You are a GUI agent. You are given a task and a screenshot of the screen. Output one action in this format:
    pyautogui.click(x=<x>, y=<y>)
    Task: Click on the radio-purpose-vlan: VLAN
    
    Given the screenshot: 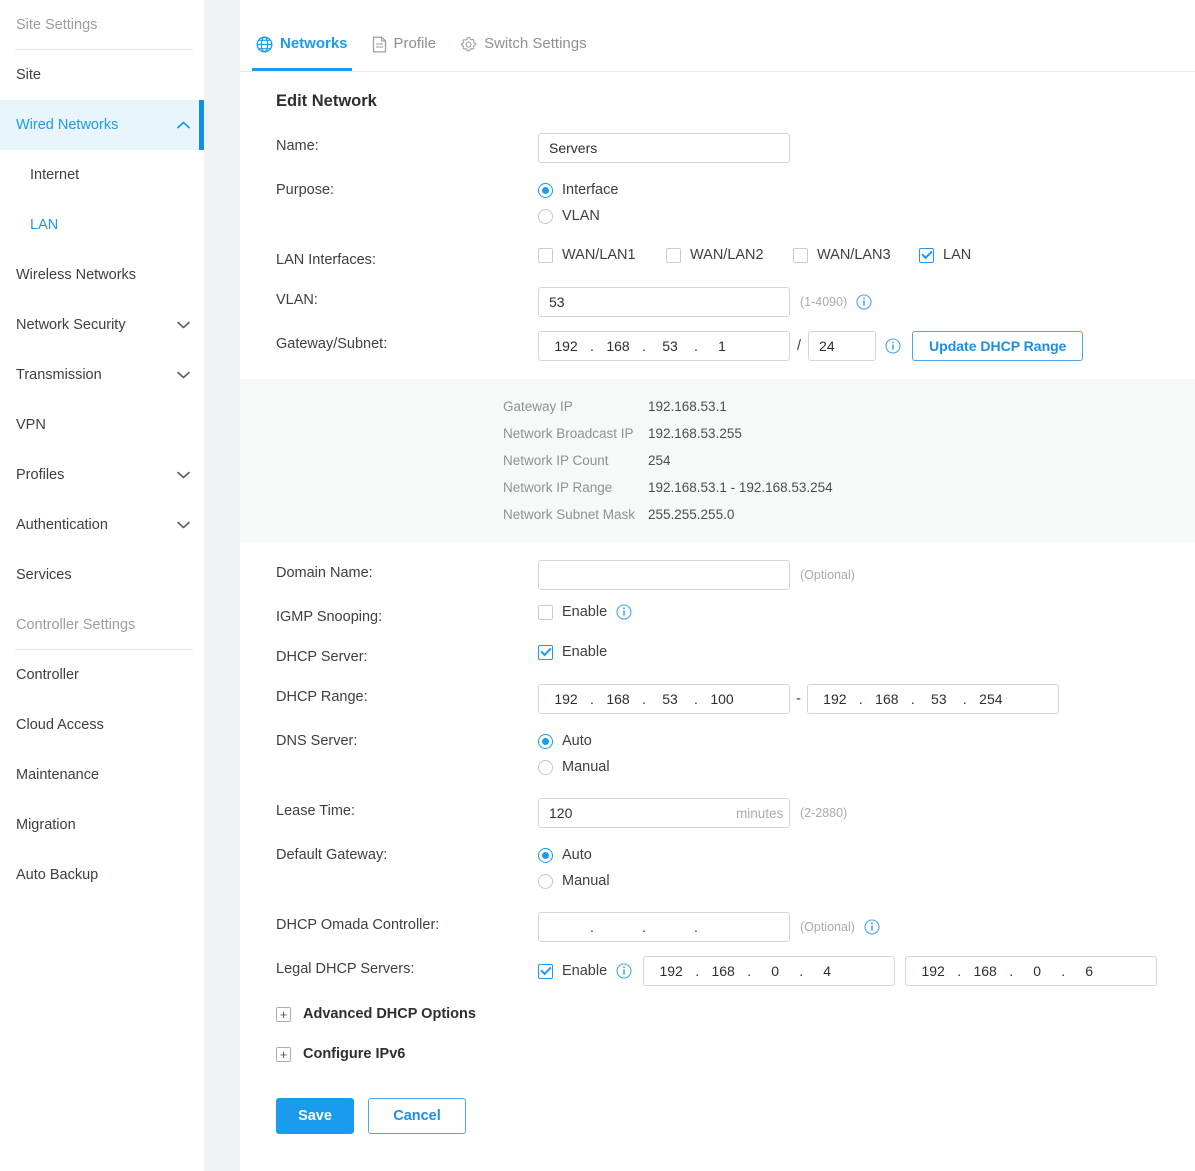 What is the action you would take?
    pyautogui.click(x=569, y=216)
    